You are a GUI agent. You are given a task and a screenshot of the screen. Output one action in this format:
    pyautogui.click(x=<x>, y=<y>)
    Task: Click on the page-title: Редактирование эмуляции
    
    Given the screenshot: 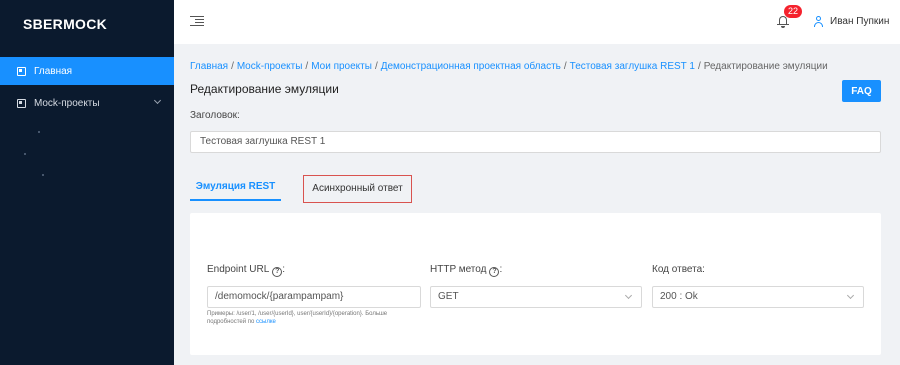 What is the action you would take?
    pyautogui.click(x=264, y=89)
    